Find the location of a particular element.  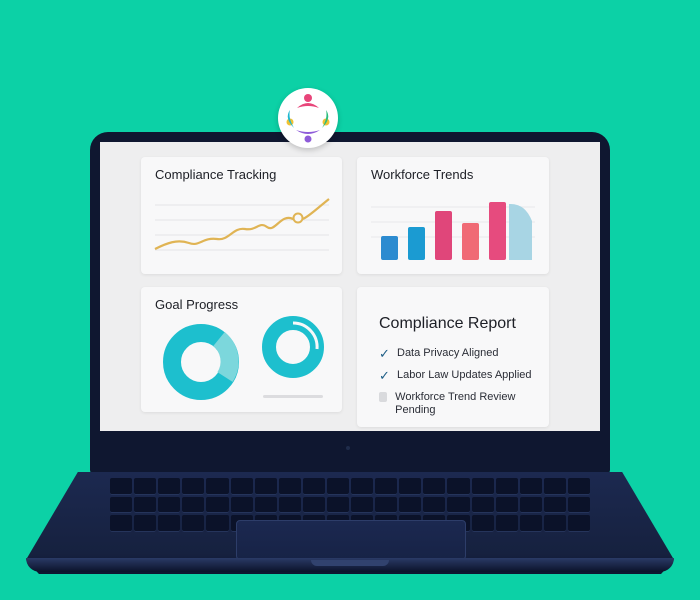

team-logo-badge is located at coordinates (308, 118).